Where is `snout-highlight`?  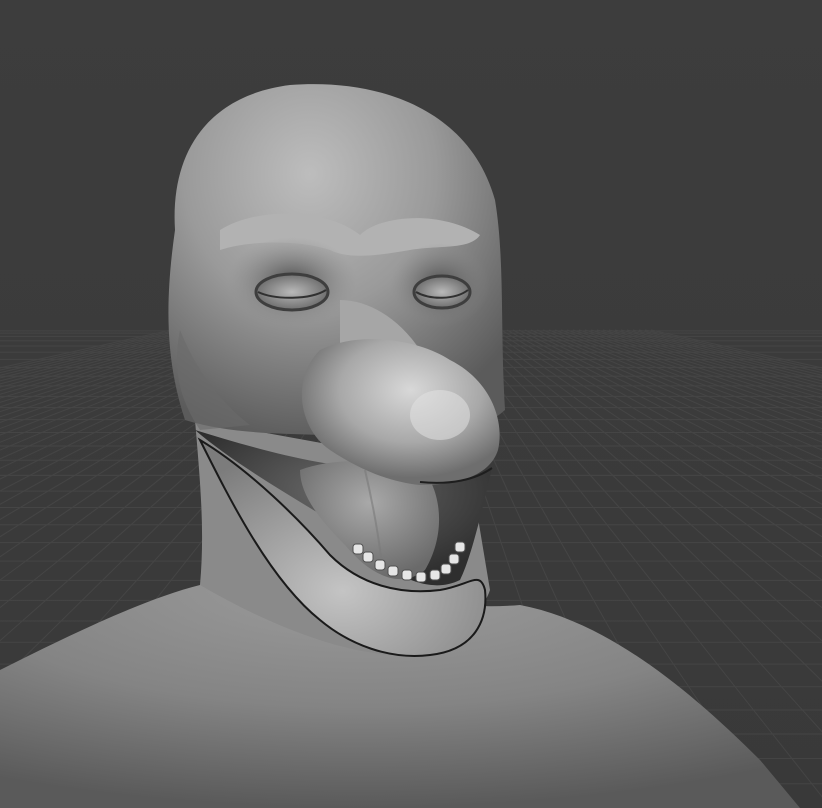 snout-highlight is located at coordinates (440, 415).